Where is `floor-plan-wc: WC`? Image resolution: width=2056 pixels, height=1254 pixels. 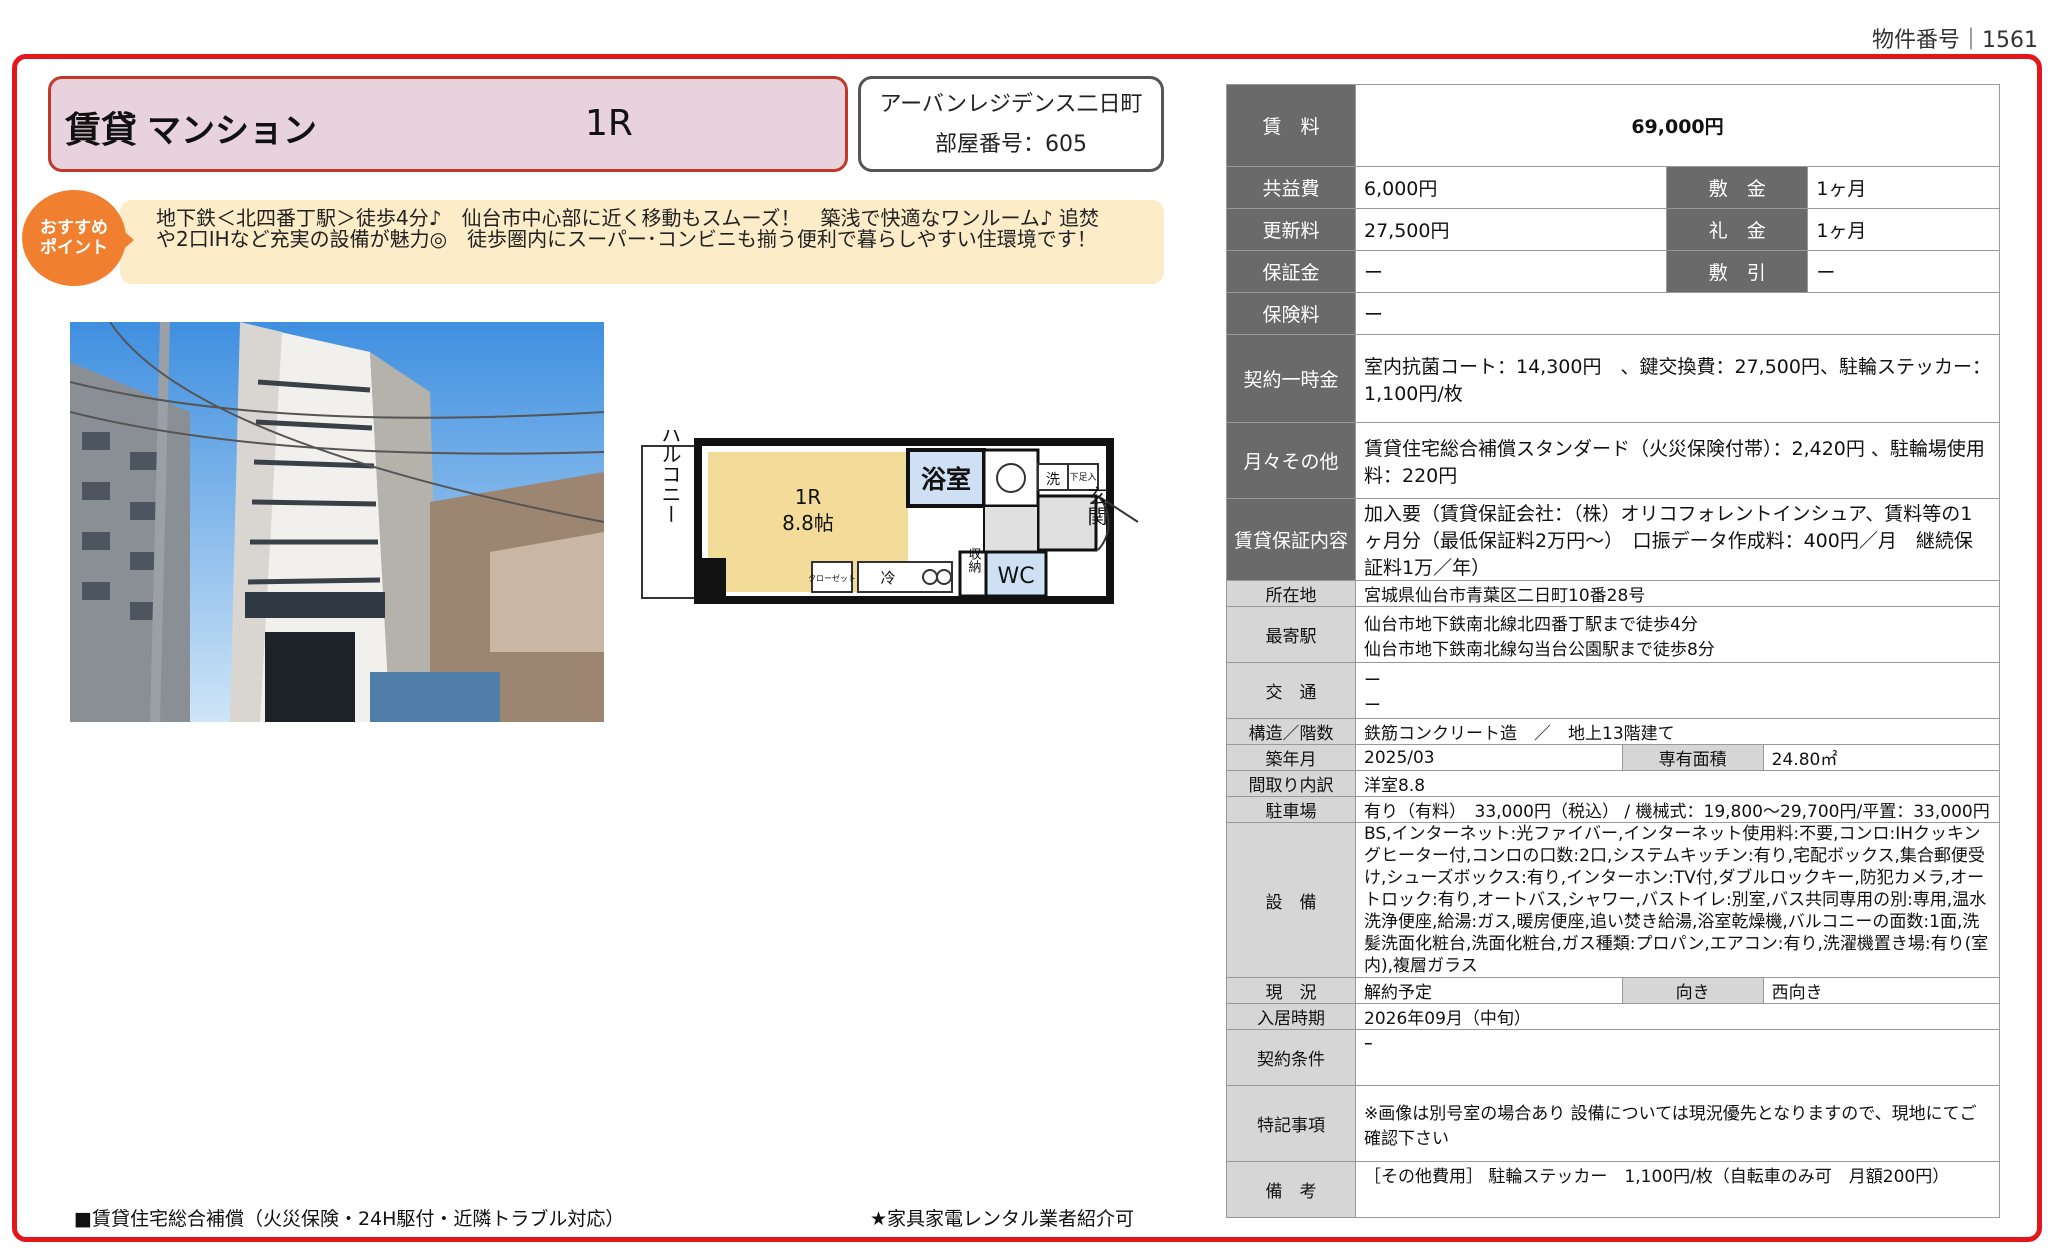 floor-plan-wc: WC is located at coordinates (1015, 576).